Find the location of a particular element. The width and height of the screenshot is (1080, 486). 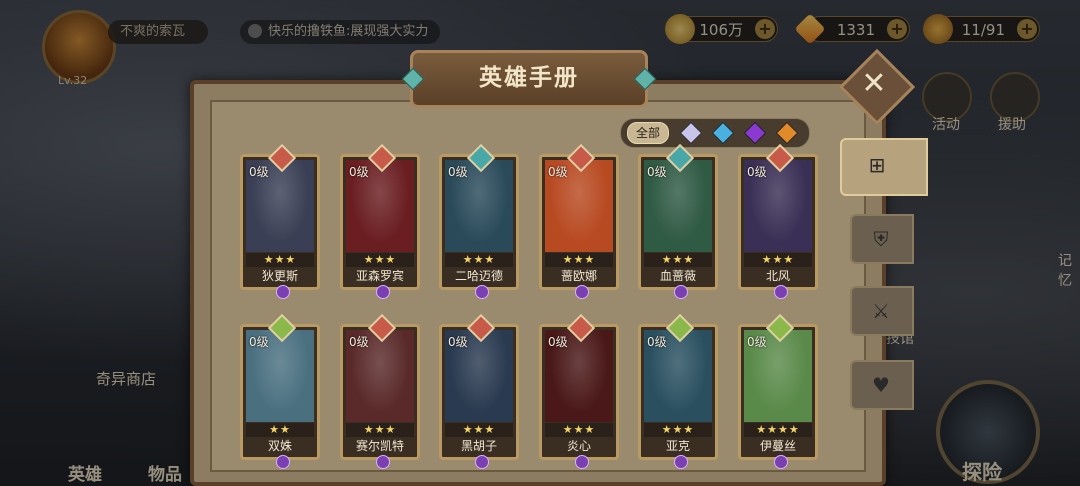

hero-card: 0级 ★★★ 炎心 is located at coordinates (579, 391).